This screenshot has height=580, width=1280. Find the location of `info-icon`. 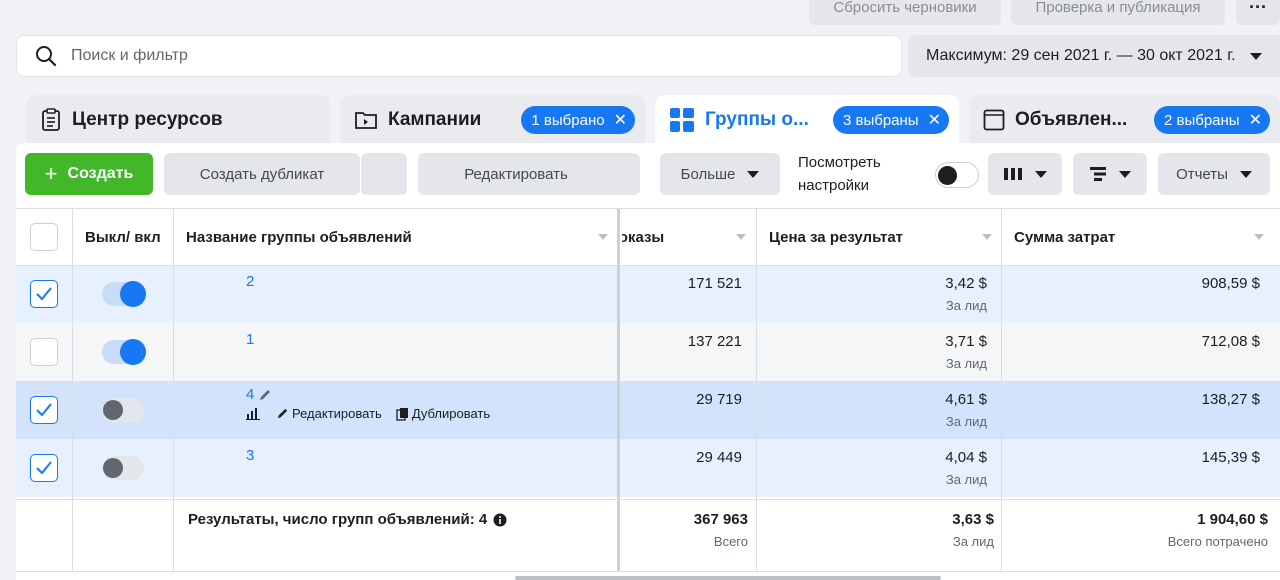

info-icon is located at coordinates (500, 520).